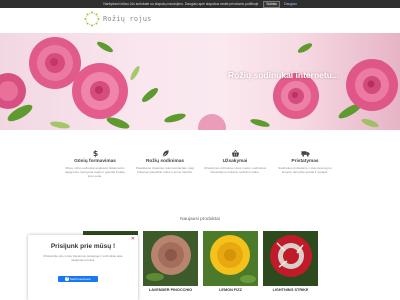 The height and width of the screenshot is (300, 400). Describe the element at coordinates (200, 219) in the screenshot. I see `latest-products-title: Naujausi produktai` at that location.